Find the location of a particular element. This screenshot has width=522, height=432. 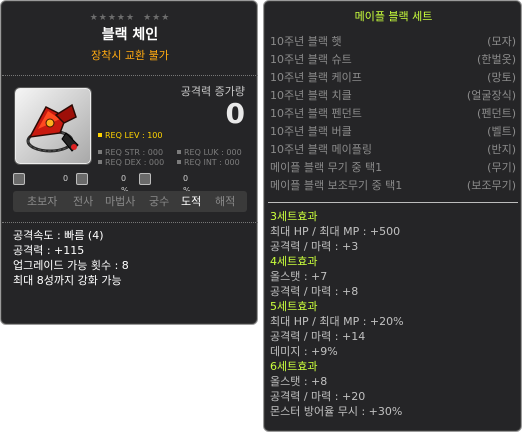

set-effect-line: 올스탯 : +8 is located at coordinates (299, 381).